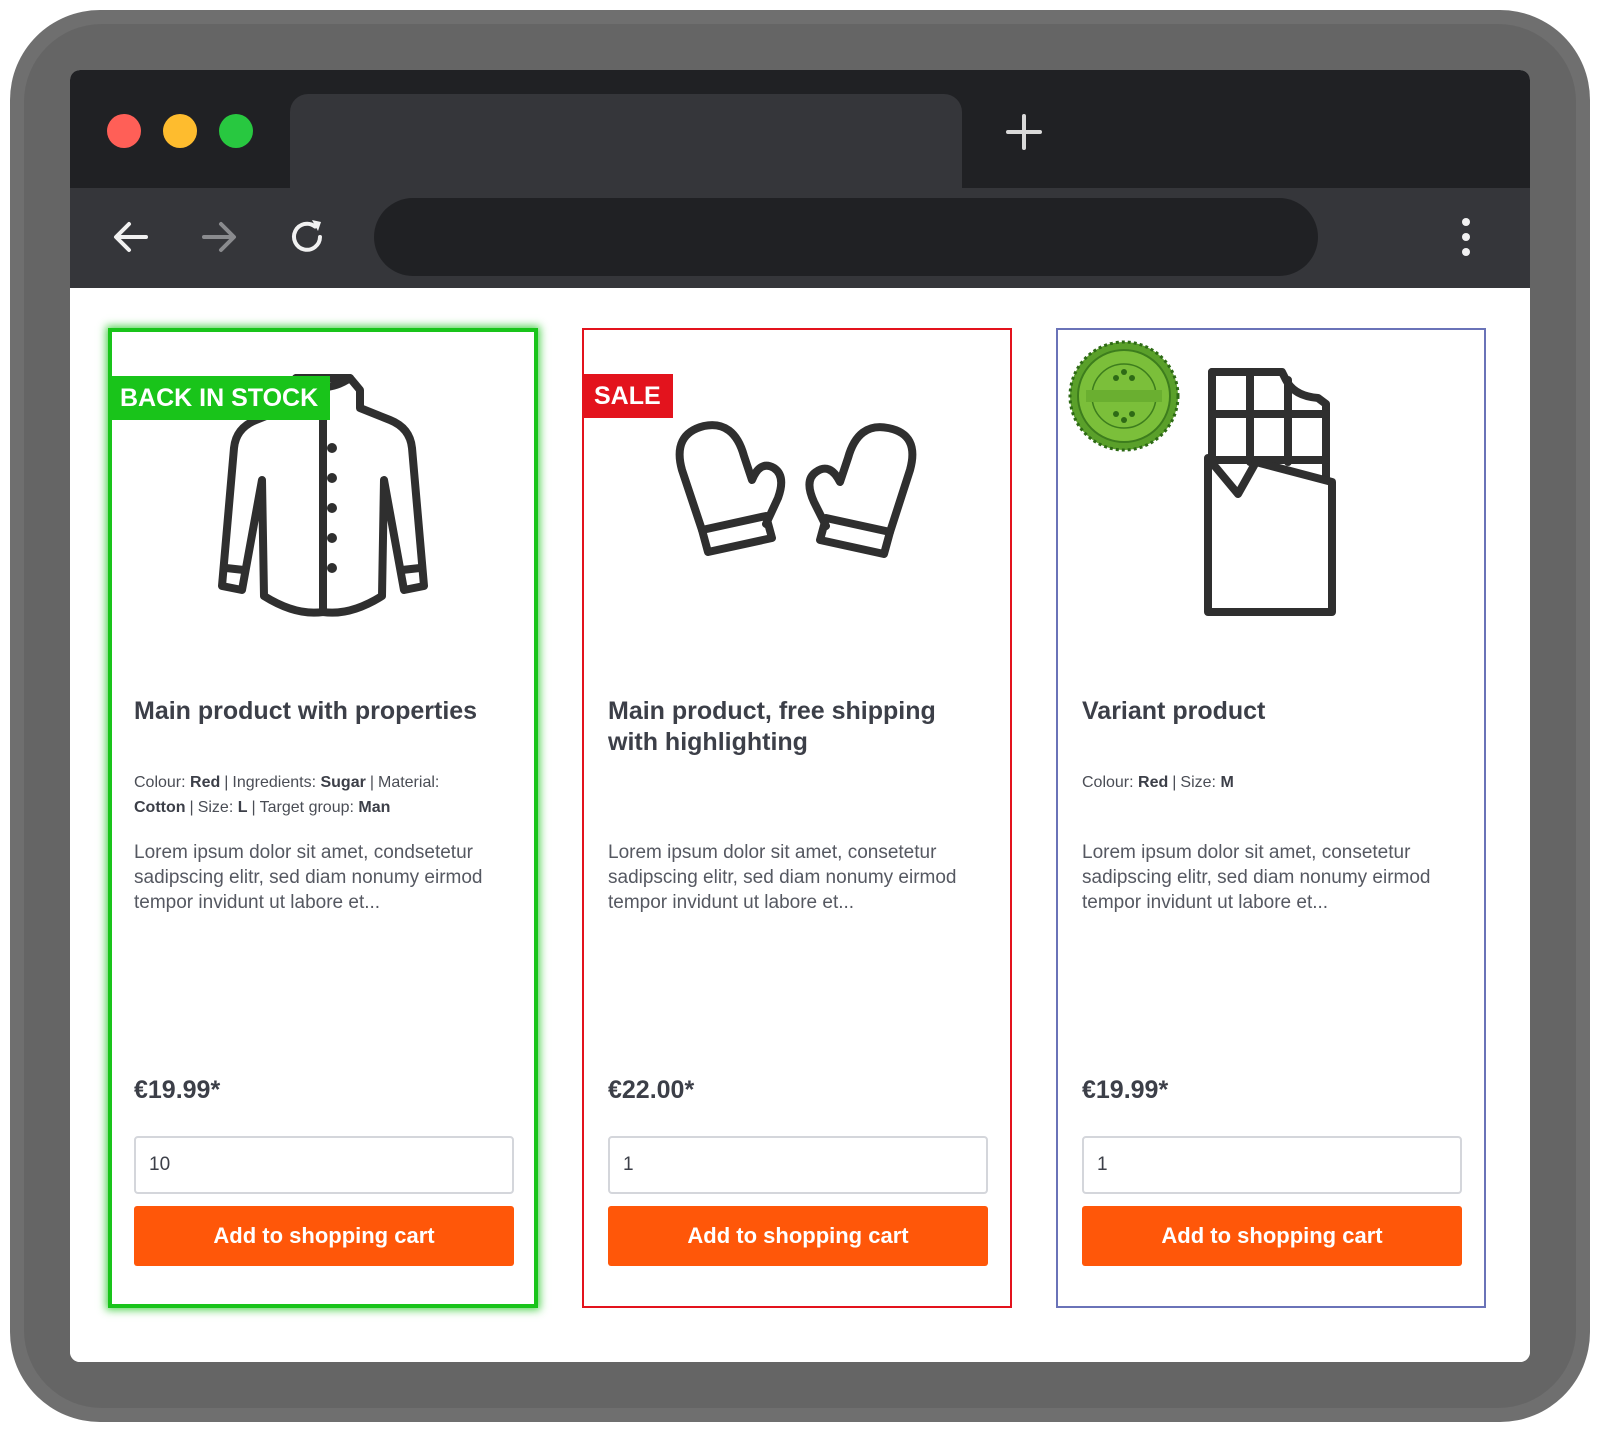  Describe the element at coordinates (160, 807) in the screenshot. I see `property-value: Cotton` at that location.